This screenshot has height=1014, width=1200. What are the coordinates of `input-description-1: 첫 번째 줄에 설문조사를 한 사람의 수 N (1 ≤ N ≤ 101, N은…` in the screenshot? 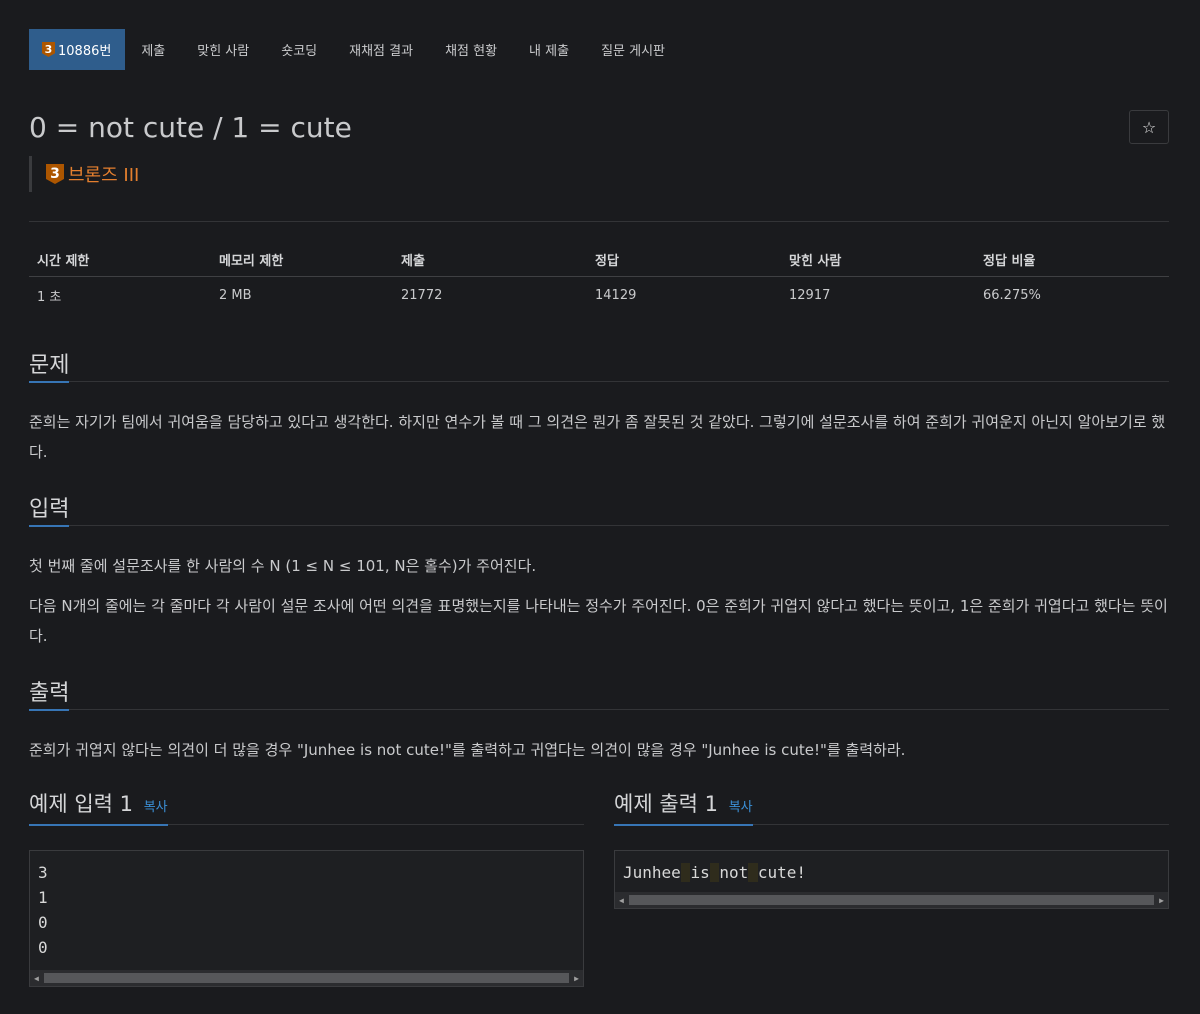 It's located at (283, 566).